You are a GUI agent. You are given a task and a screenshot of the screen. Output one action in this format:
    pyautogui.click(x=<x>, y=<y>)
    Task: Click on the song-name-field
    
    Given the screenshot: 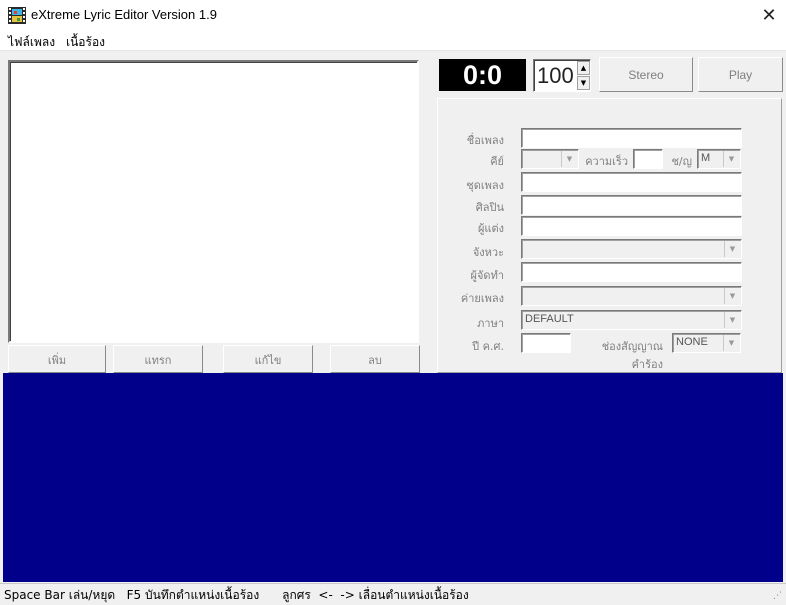 What is the action you would take?
    pyautogui.click(x=631, y=138)
    